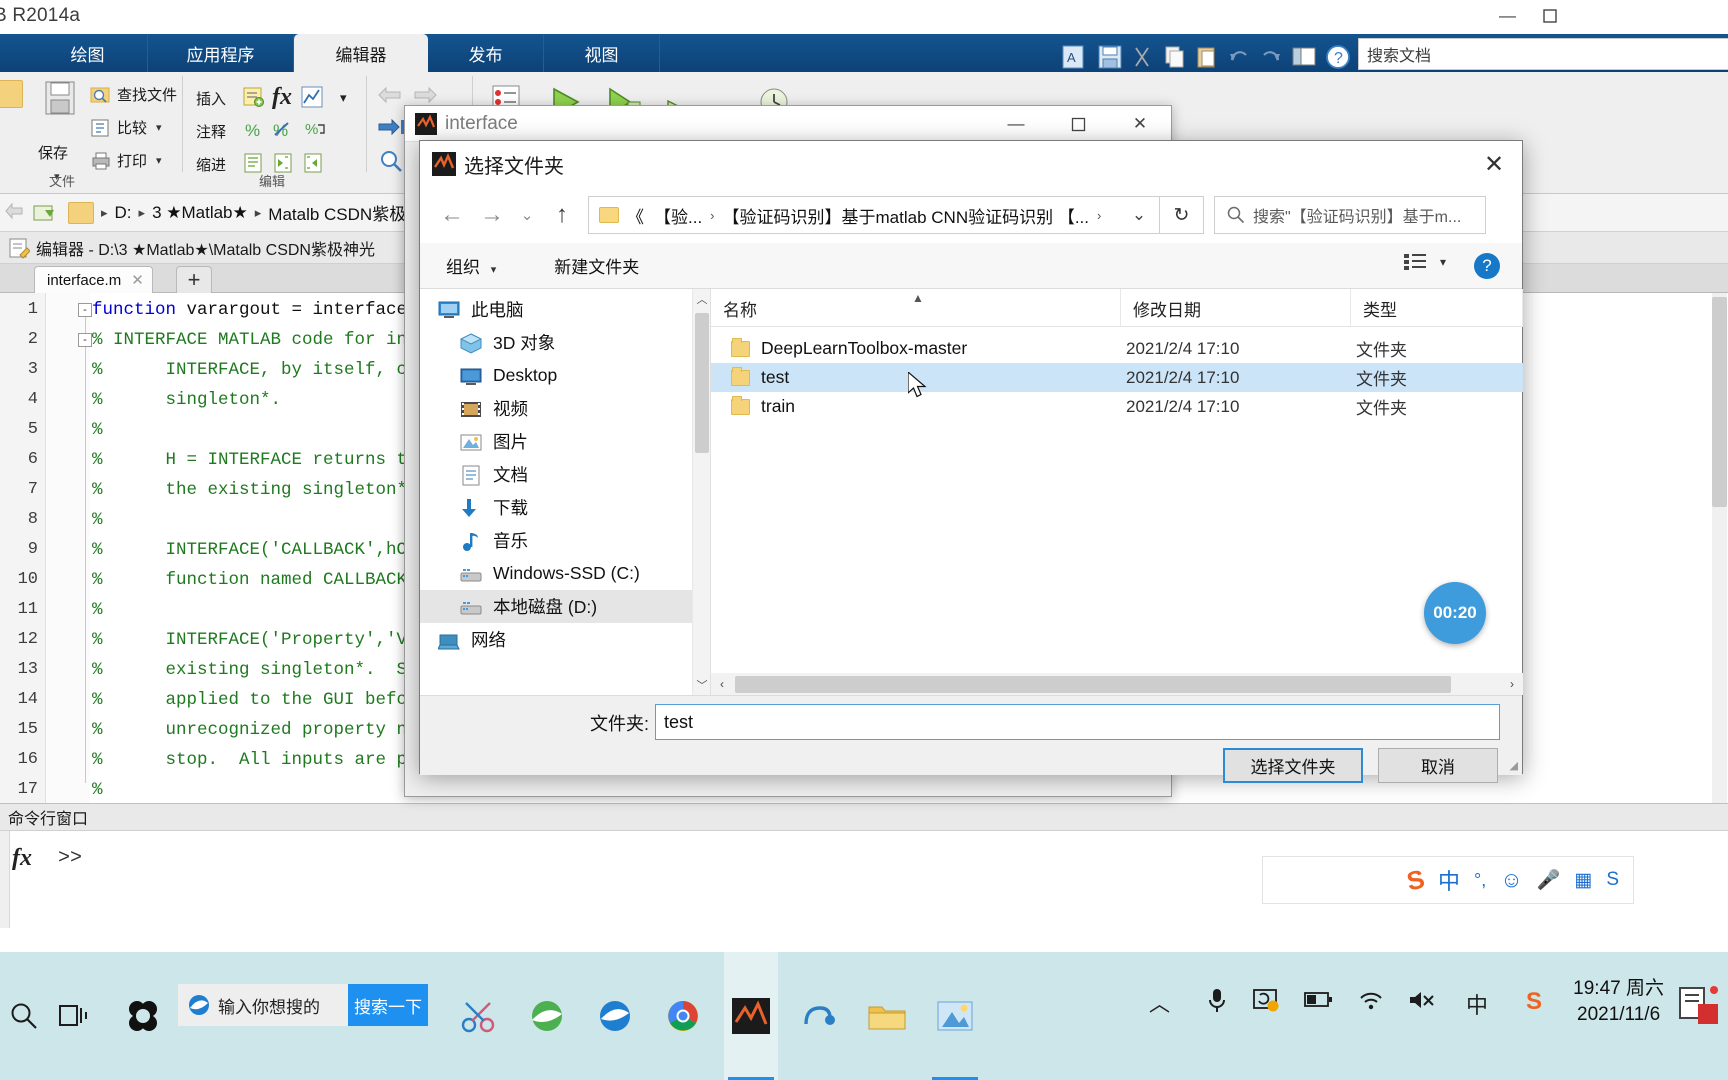 The height and width of the screenshot is (1080, 1728). Describe the element at coordinates (159, 127) in the screenshot. I see `compare-caret-icon: ▾` at that location.